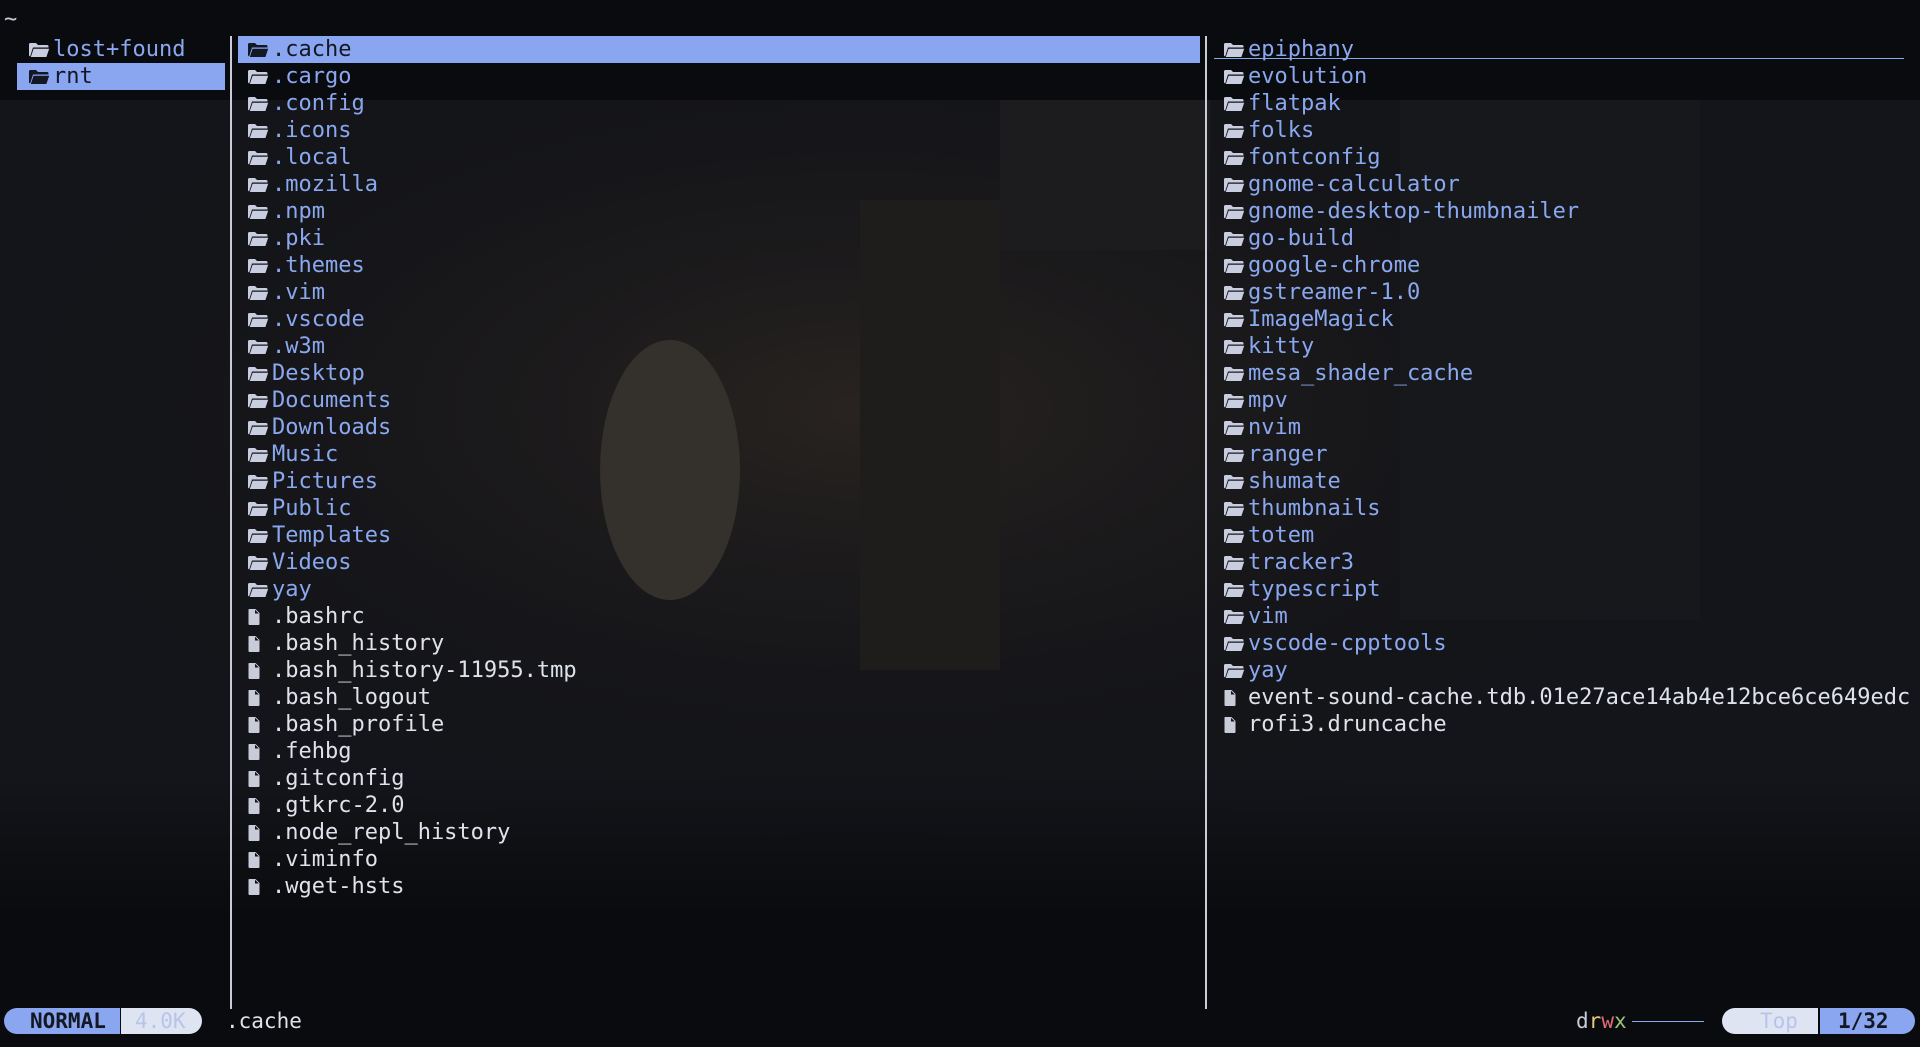 The width and height of the screenshot is (1920, 1047). I want to click on mode-indicator: NORMAL, so click(62, 1021).